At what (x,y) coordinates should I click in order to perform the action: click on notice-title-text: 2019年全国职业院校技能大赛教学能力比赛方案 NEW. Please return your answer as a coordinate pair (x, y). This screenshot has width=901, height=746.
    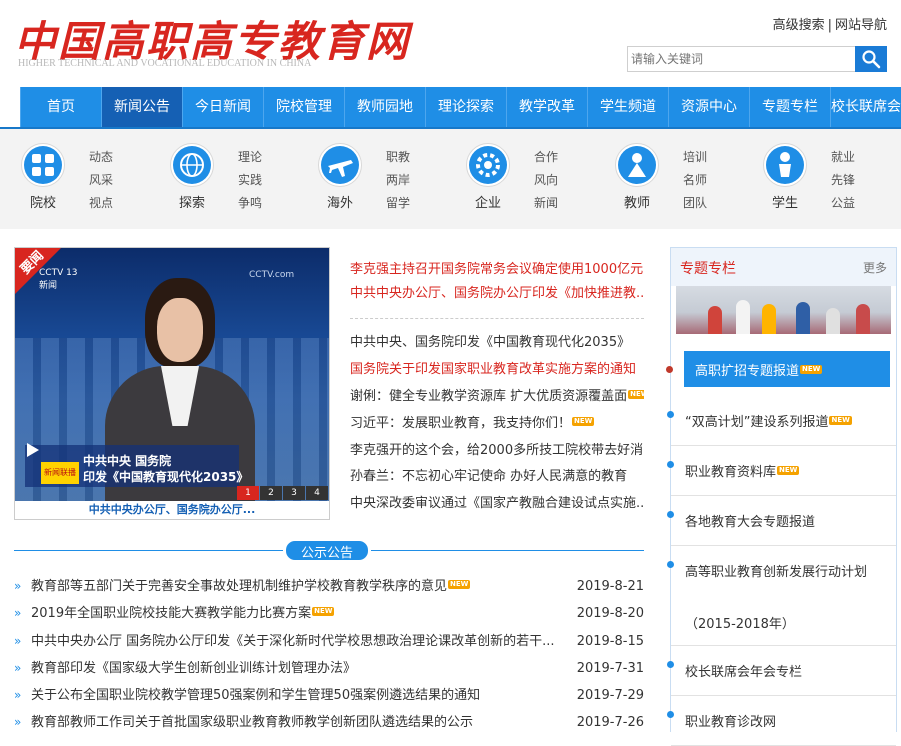
    Looking at the image, I should click on (301, 613).